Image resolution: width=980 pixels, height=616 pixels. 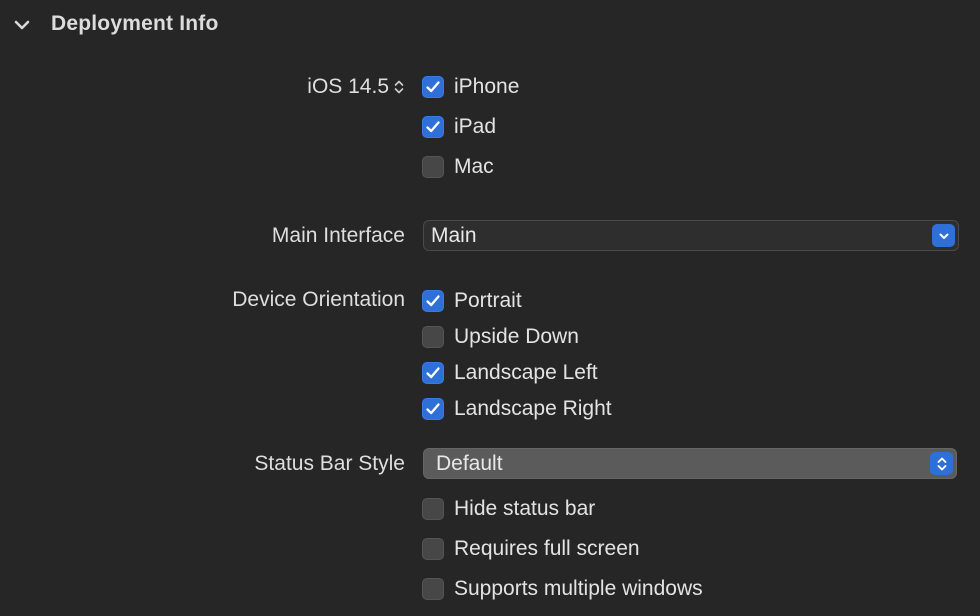 I want to click on requires-full-screen-checkbox: Requires full screen, so click(x=531, y=549).